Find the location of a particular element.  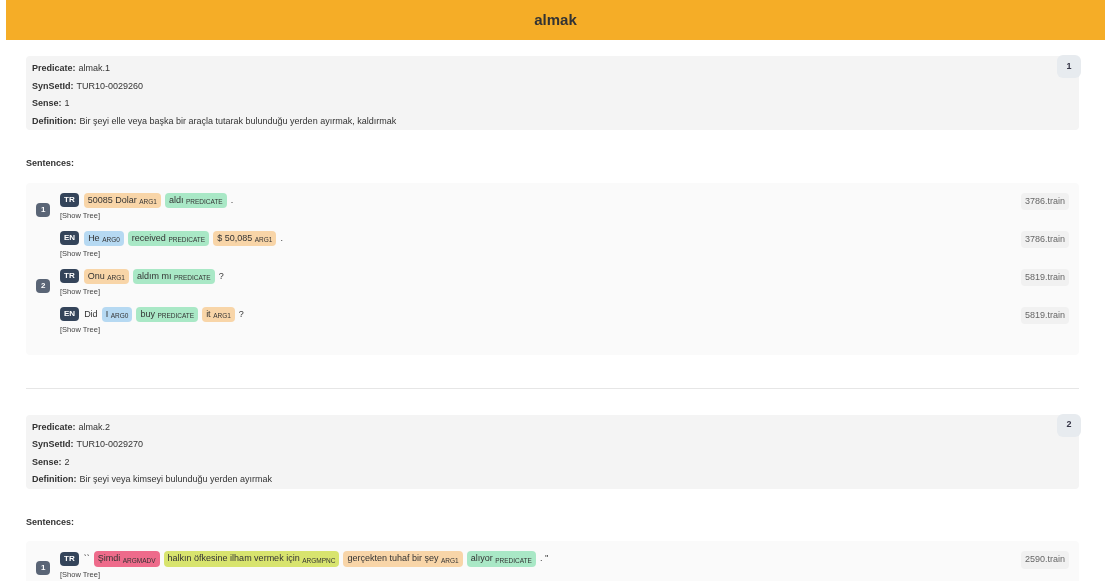

sense-number-badge: 2 is located at coordinates (1069, 425).